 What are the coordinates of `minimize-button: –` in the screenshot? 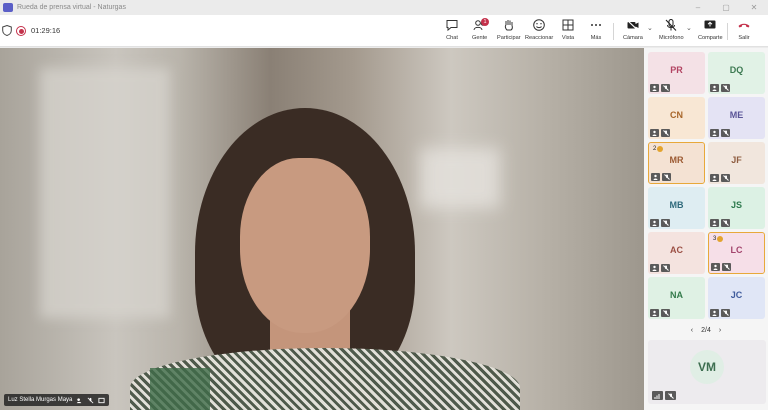 It's located at (698, 7).